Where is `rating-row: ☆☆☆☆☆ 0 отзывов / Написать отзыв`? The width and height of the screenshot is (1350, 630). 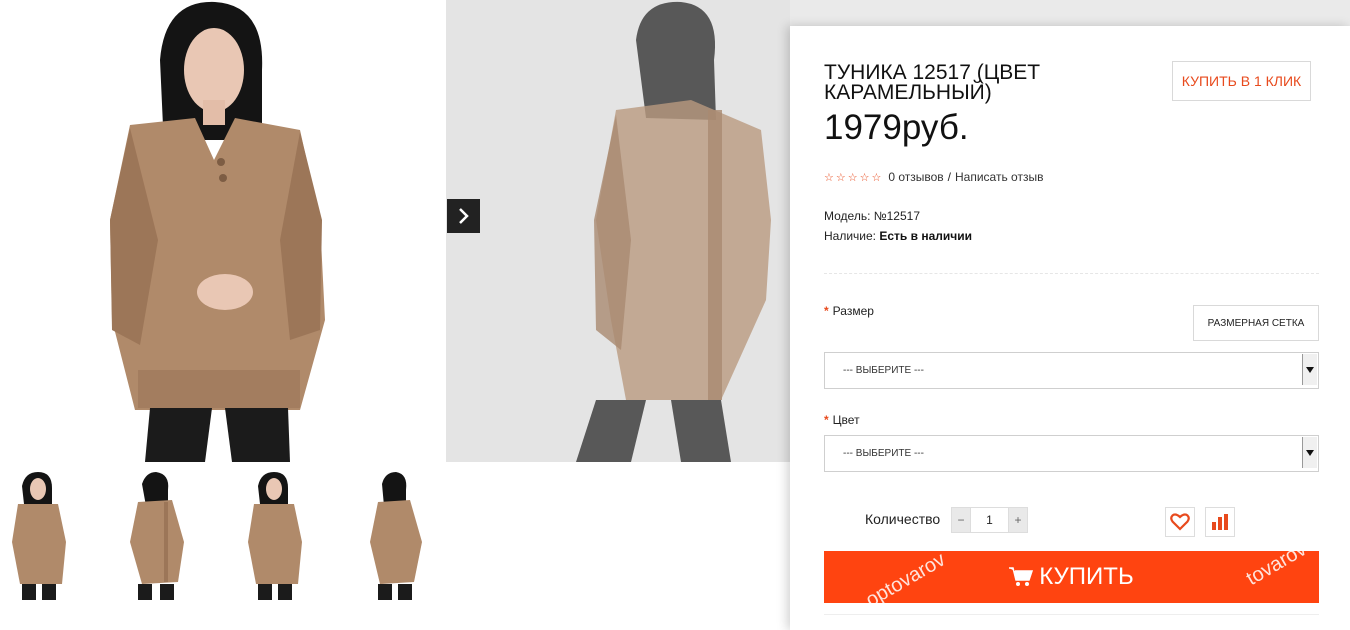
rating-row: ☆☆☆☆☆ 0 отзывов / Написать отзыв is located at coordinates (933, 177).